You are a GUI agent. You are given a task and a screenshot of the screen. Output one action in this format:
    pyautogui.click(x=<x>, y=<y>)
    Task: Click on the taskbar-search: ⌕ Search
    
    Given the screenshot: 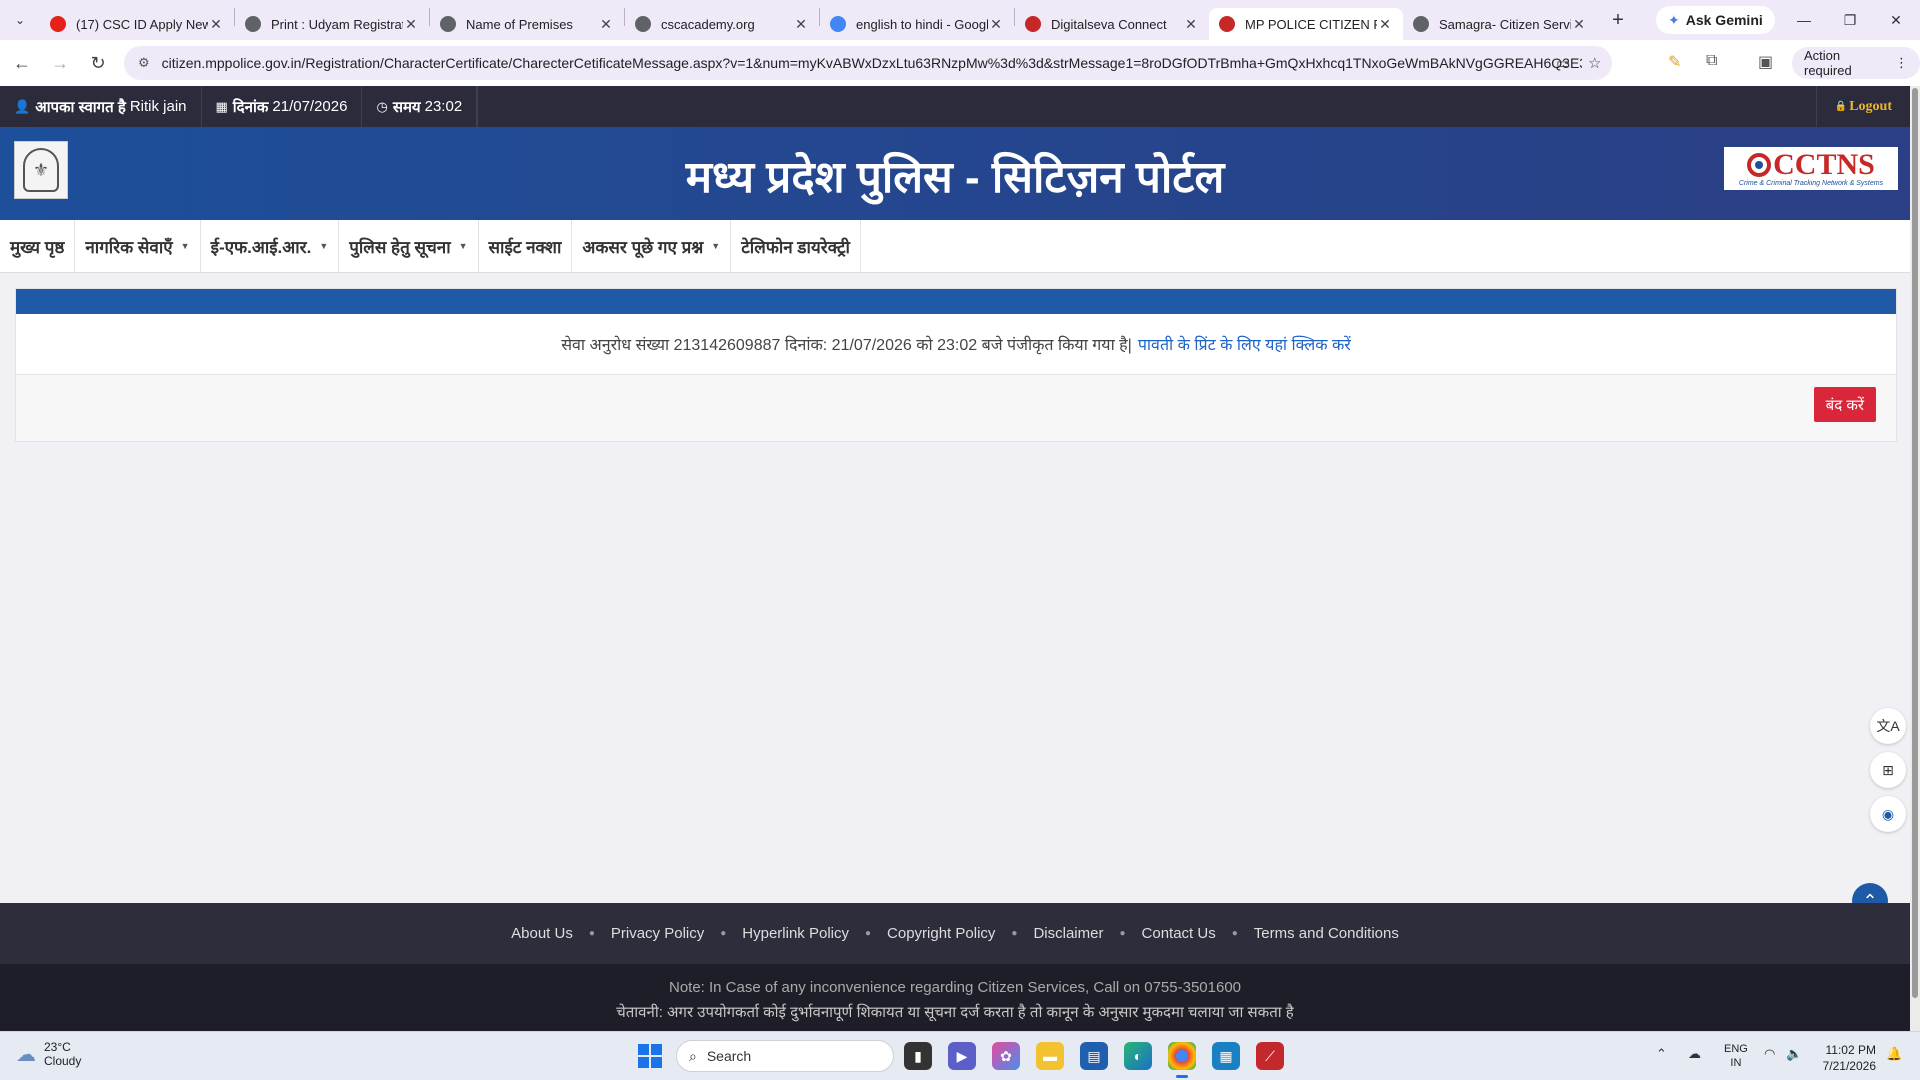 What is the action you would take?
    pyautogui.click(x=785, y=1056)
    